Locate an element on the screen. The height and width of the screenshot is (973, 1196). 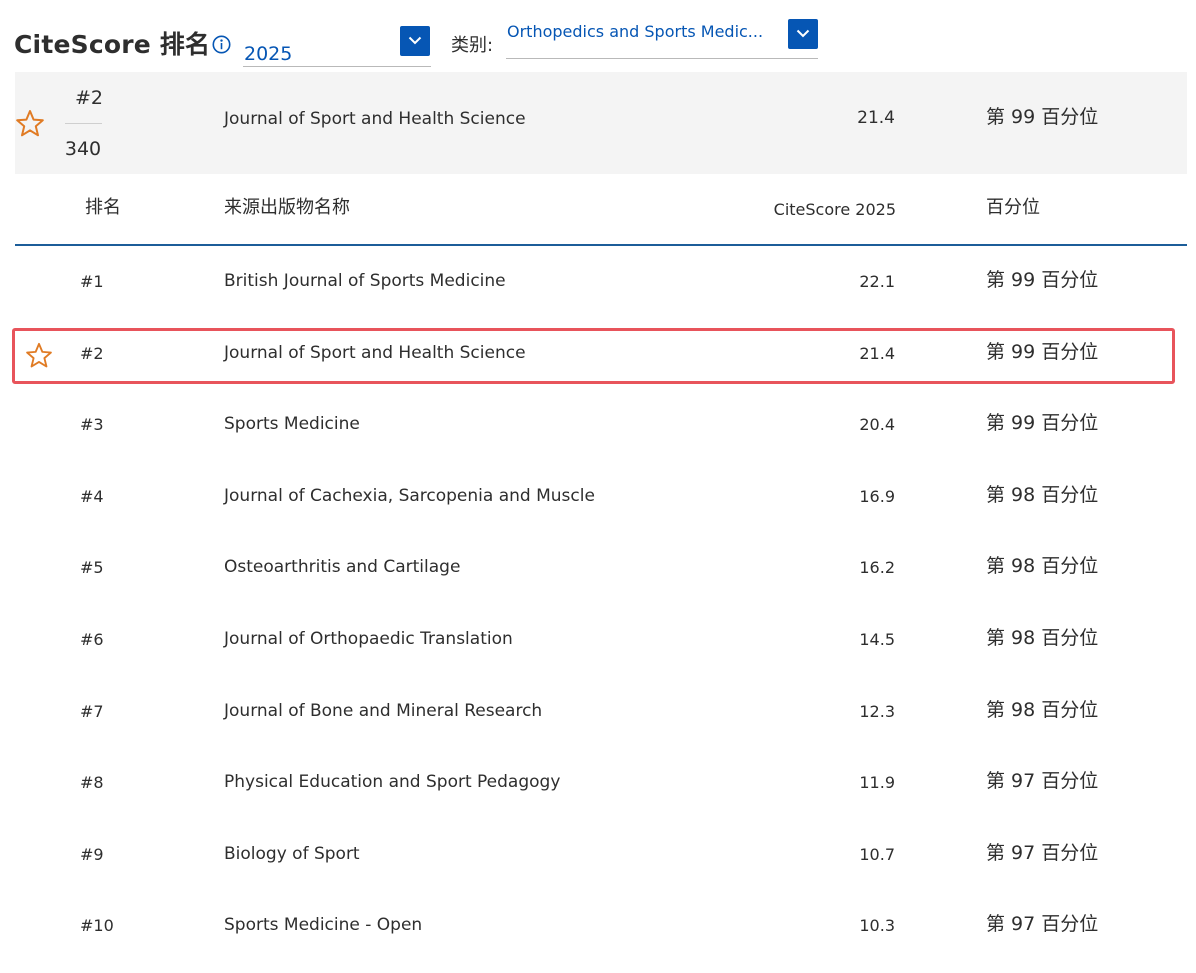
page-title: CiteScore 排名 is located at coordinates (112, 44).